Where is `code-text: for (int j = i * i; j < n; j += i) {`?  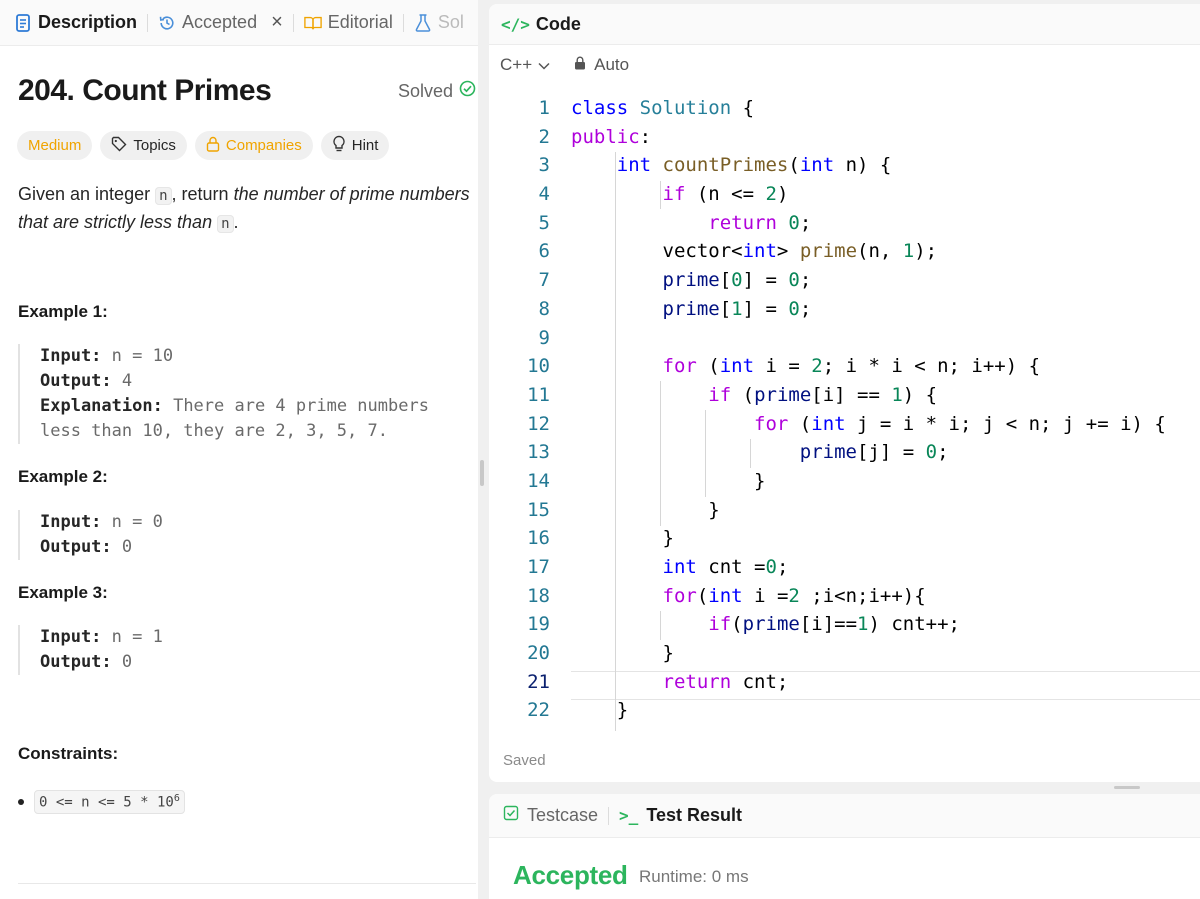
code-text: for (int j = i * i; j < n; j += i) { is located at coordinates (960, 423).